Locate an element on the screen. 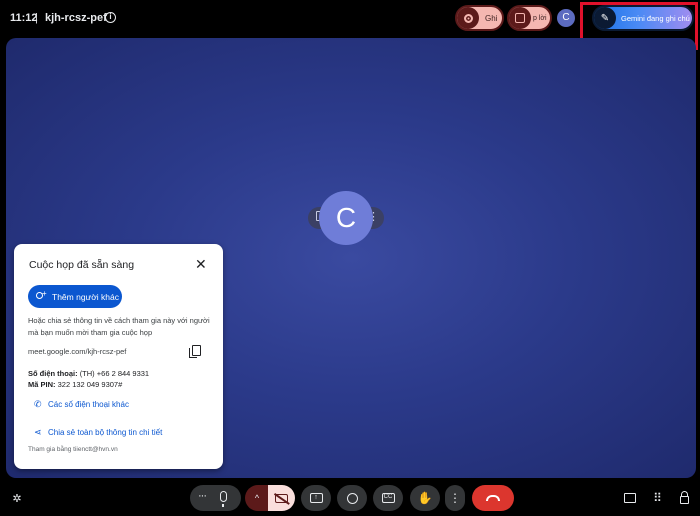 This screenshot has width=700, height=516. add-people-button: Thêm người khác is located at coordinates (75, 296).